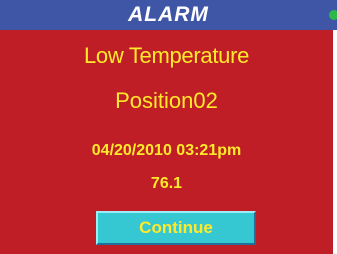 The width and height of the screenshot is (337, 254). Describe the element at coordinates (166, 55) in the screenshot. I see `alarm-type: Low Temperature` at that location.